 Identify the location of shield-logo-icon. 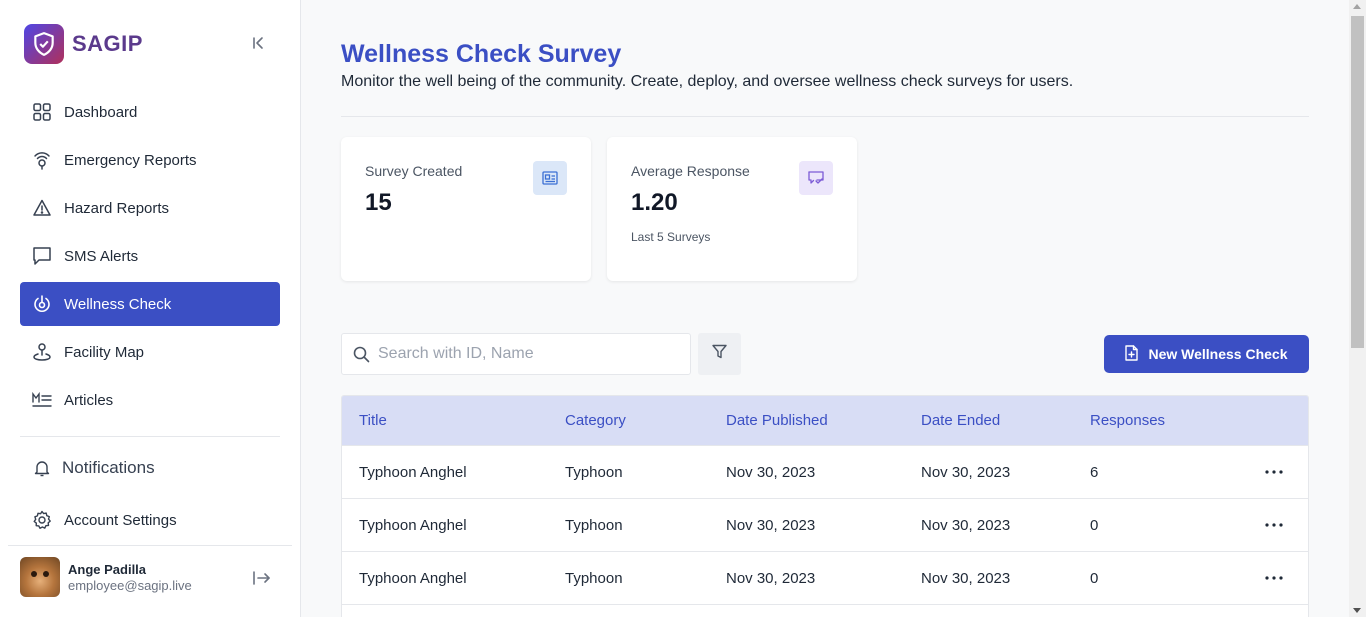
(44, 44).